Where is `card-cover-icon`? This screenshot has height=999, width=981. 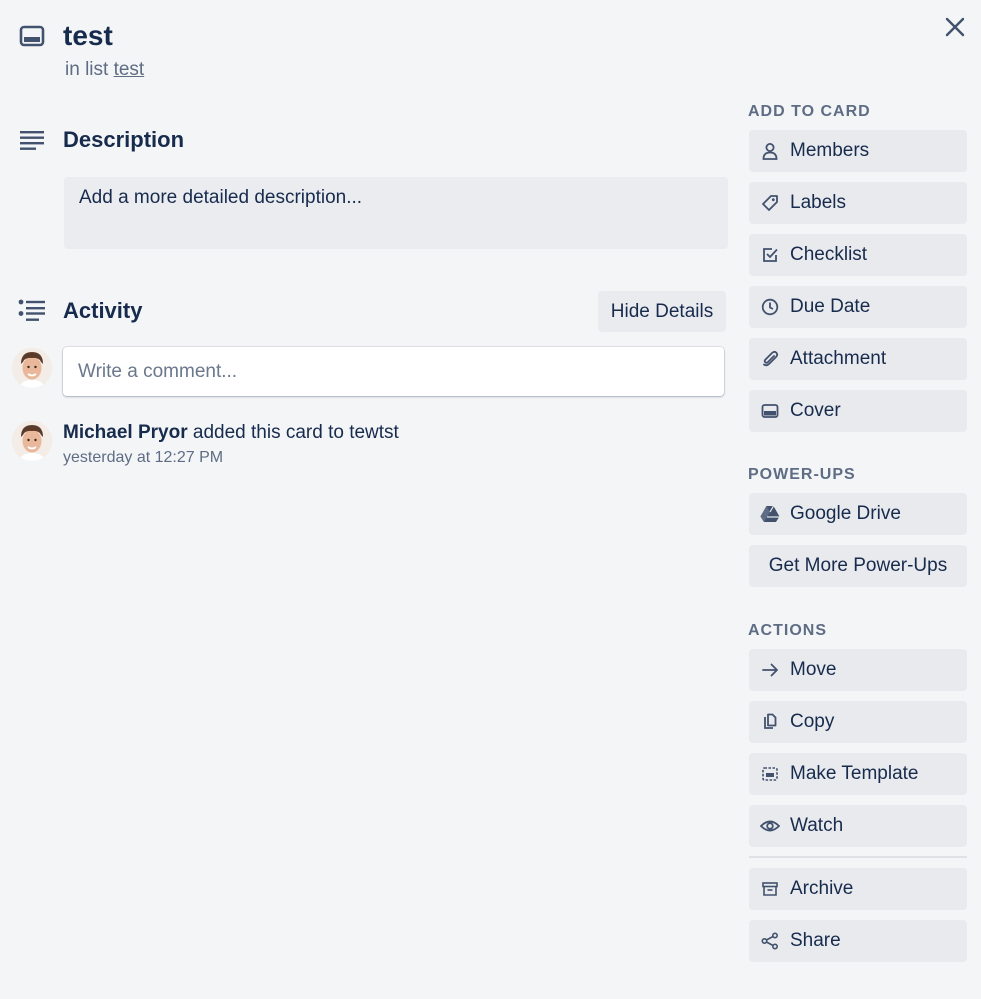 card-cover-icon is located at coordinates (770, 411).